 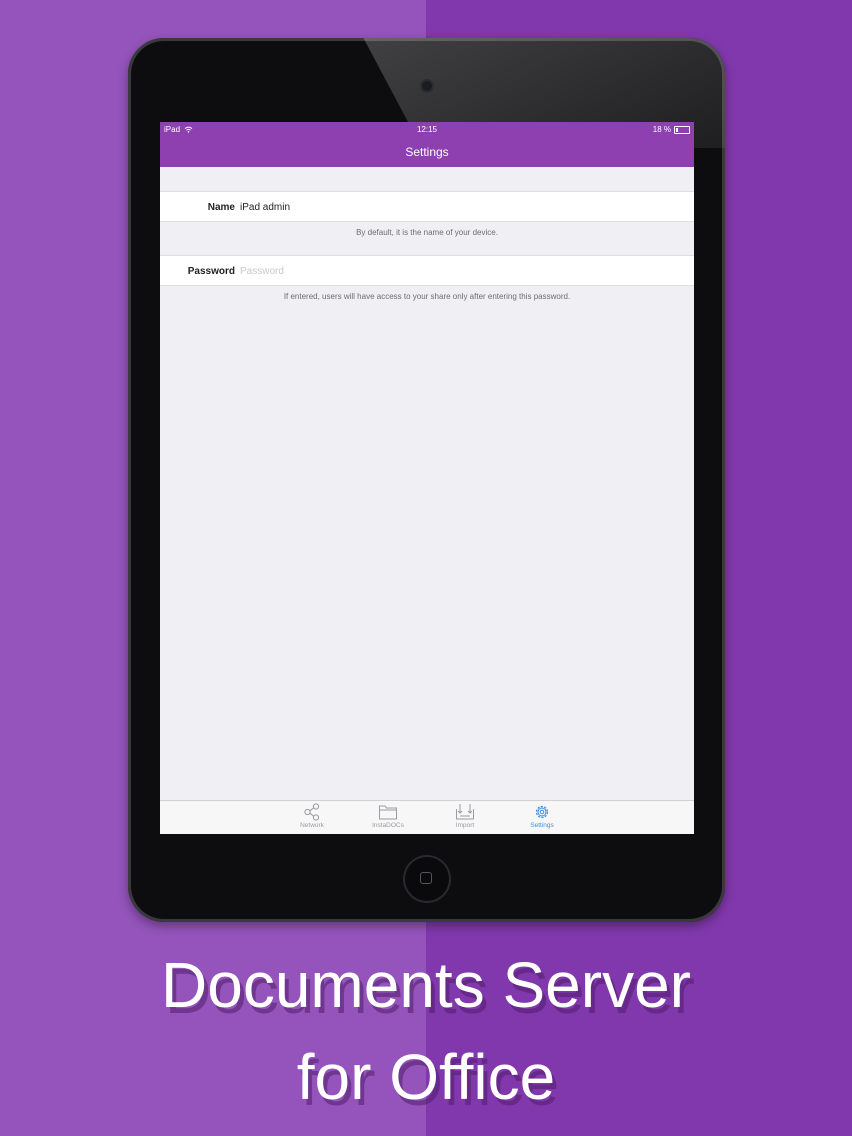 I want to click on tab-import: Import, so click(x=465, y=816).